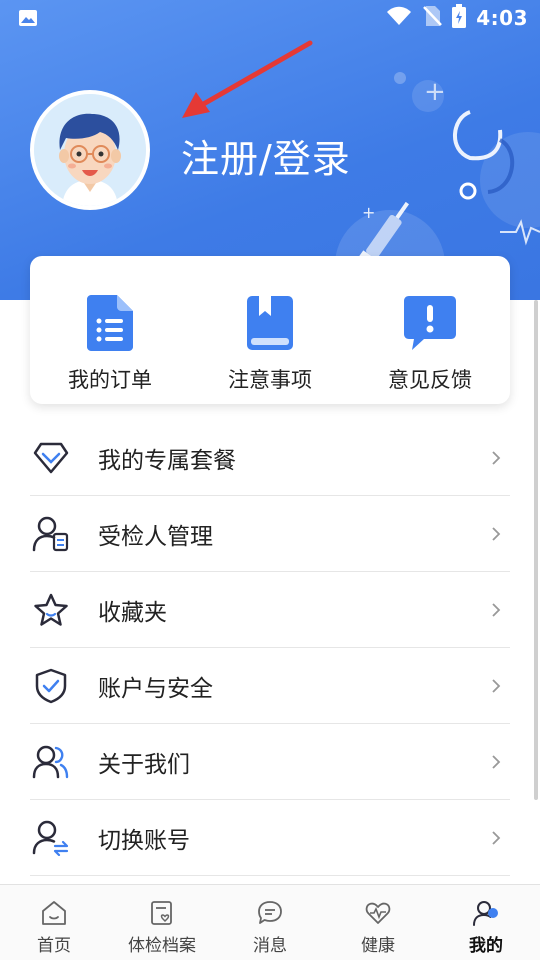 The height and width of the screenshot is (960, 540). What do you see at coordinates (51, 838) in the screenshot?
I see `switch-account-icon` at bounding box center [51, 838].